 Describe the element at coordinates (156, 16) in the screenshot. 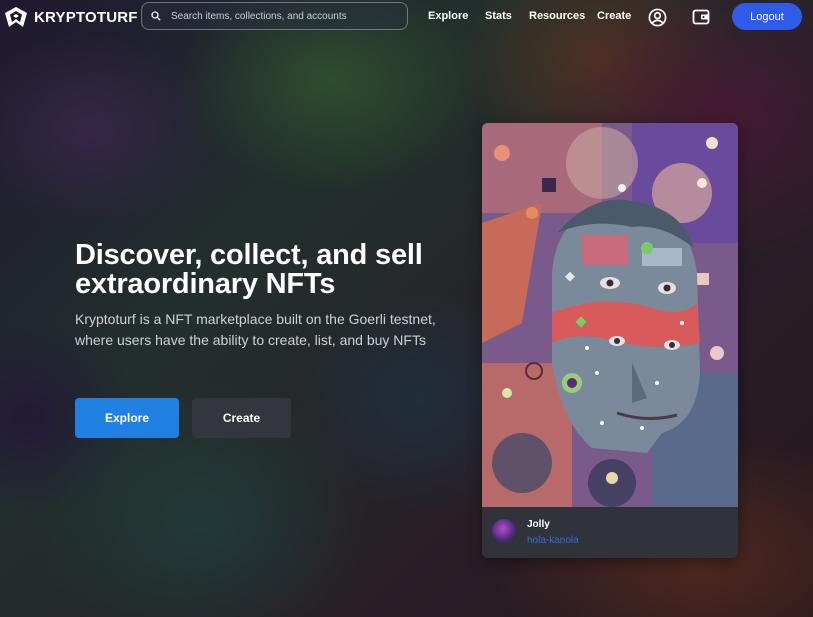

I see `search-icon` at that location.